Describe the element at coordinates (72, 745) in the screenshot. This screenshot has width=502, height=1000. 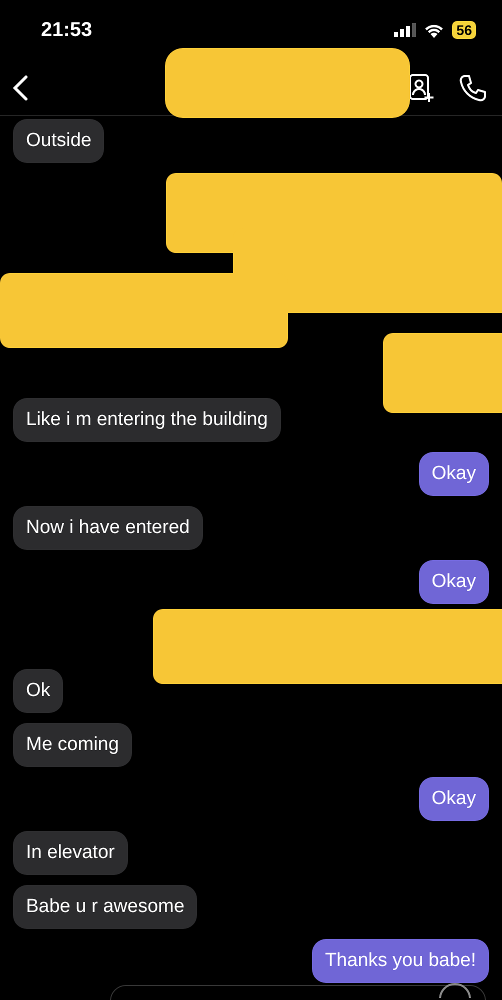
I see `message-bubble: Me coming` at that location.